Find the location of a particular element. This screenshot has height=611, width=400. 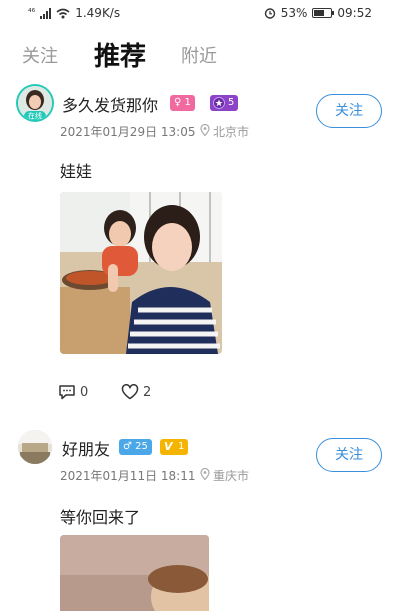

alarm-icon is located at coordinates (269, 13).